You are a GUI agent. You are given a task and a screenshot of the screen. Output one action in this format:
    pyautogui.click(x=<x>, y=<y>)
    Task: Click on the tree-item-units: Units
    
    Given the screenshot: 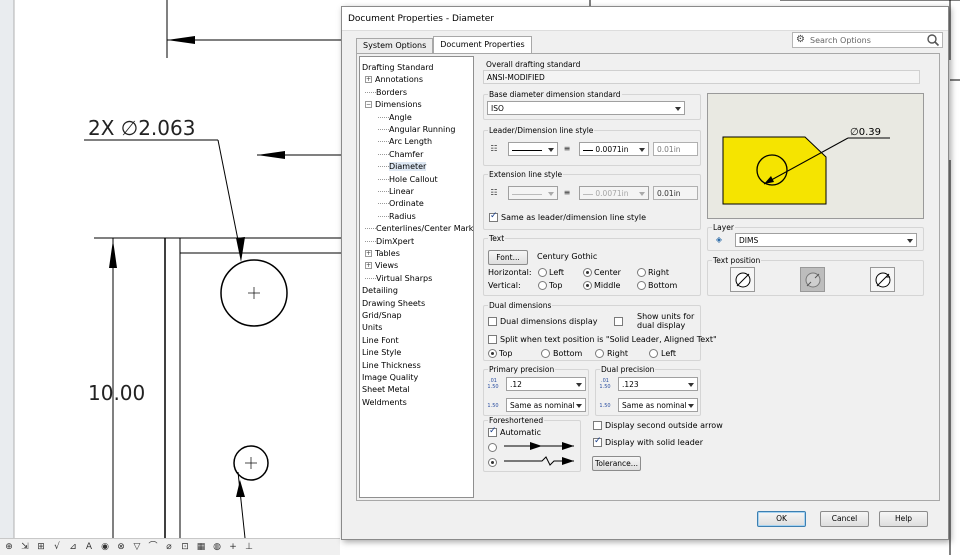 What is the action you would take?
    pyautogui.click(x=372, y=328)
    